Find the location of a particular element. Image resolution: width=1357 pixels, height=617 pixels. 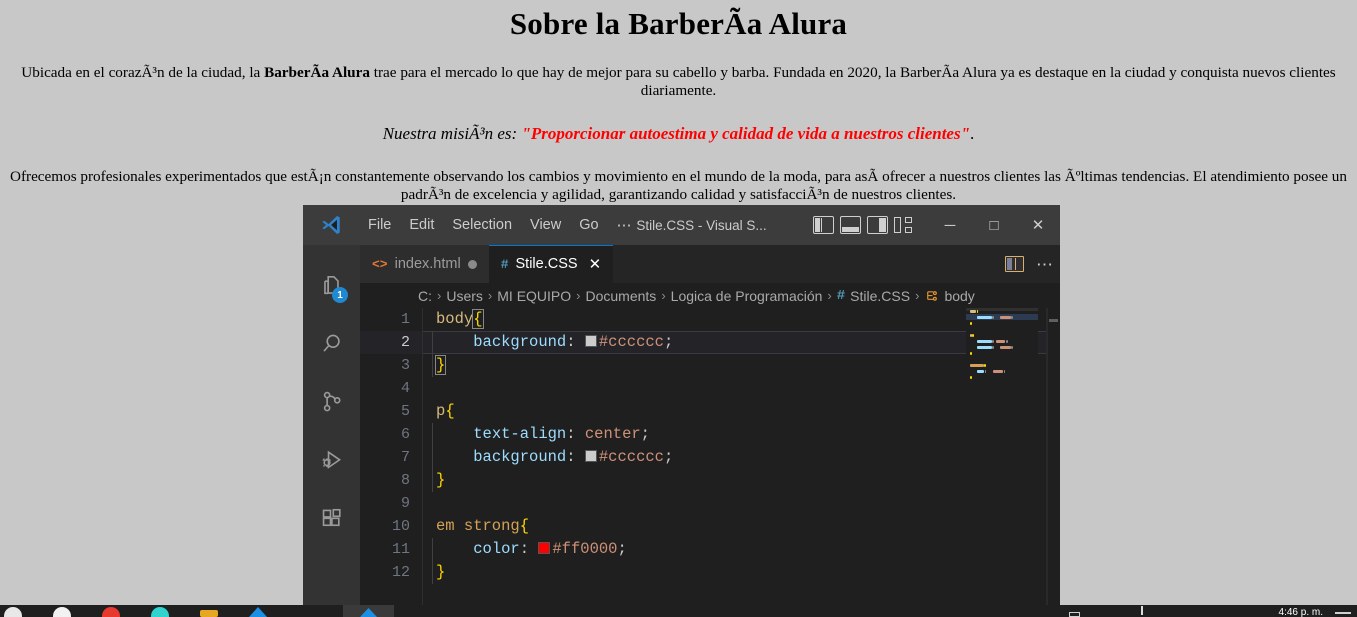

minimize-button: ─ is located at coordinates (950, 225).